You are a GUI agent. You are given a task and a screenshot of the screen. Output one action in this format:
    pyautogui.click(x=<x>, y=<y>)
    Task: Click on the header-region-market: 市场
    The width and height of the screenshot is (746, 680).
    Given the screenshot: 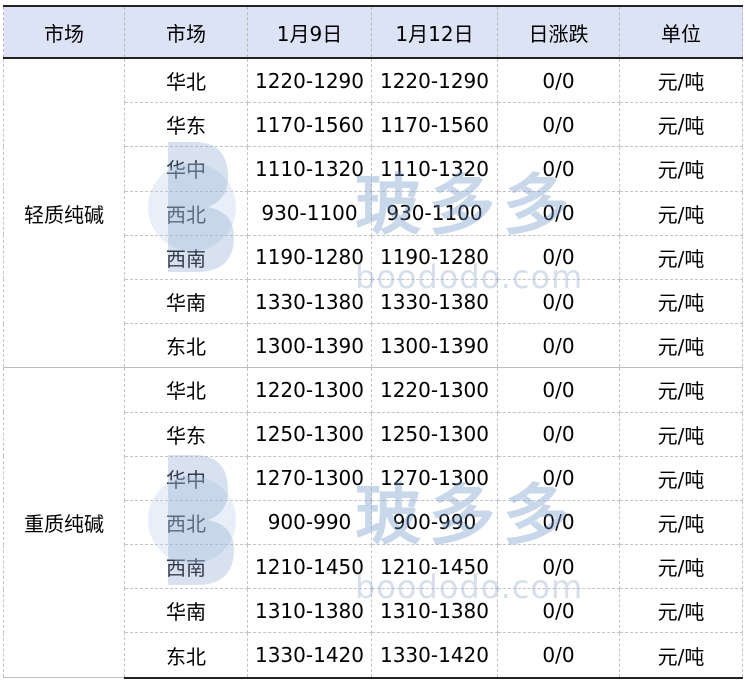 What is the action you would take?
    pyautogui.click(x=186, y=32)
    